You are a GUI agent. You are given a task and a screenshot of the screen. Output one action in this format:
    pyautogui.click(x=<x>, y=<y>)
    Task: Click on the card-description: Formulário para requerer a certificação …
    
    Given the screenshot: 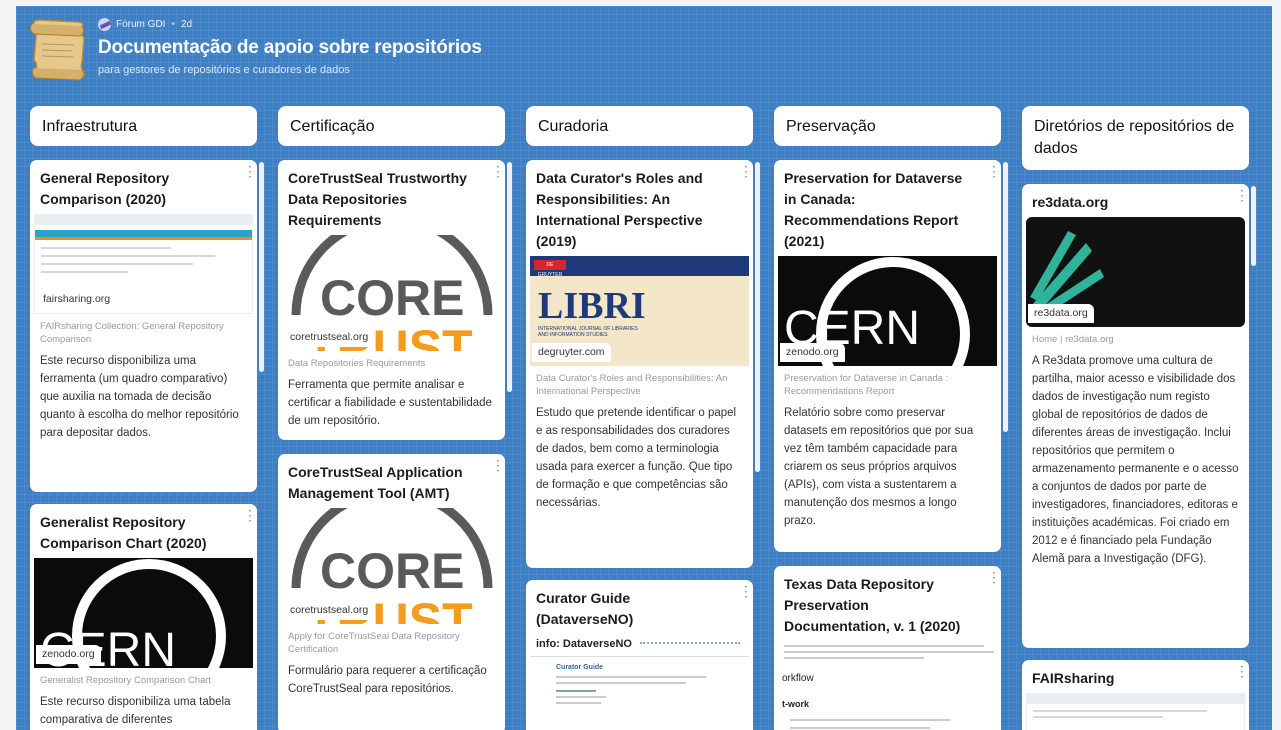 What is the action you would take?
    pyautogui.click(x=387, y=680)
    